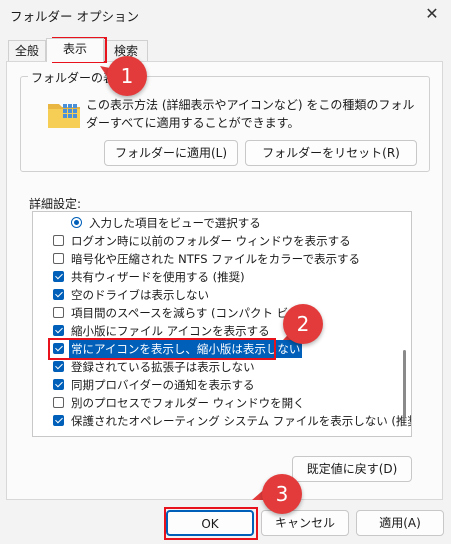  Describe the element at coordinates (218, 295) in the screenshot. I see `list-item: 空のドライブは表示しない` at that location.